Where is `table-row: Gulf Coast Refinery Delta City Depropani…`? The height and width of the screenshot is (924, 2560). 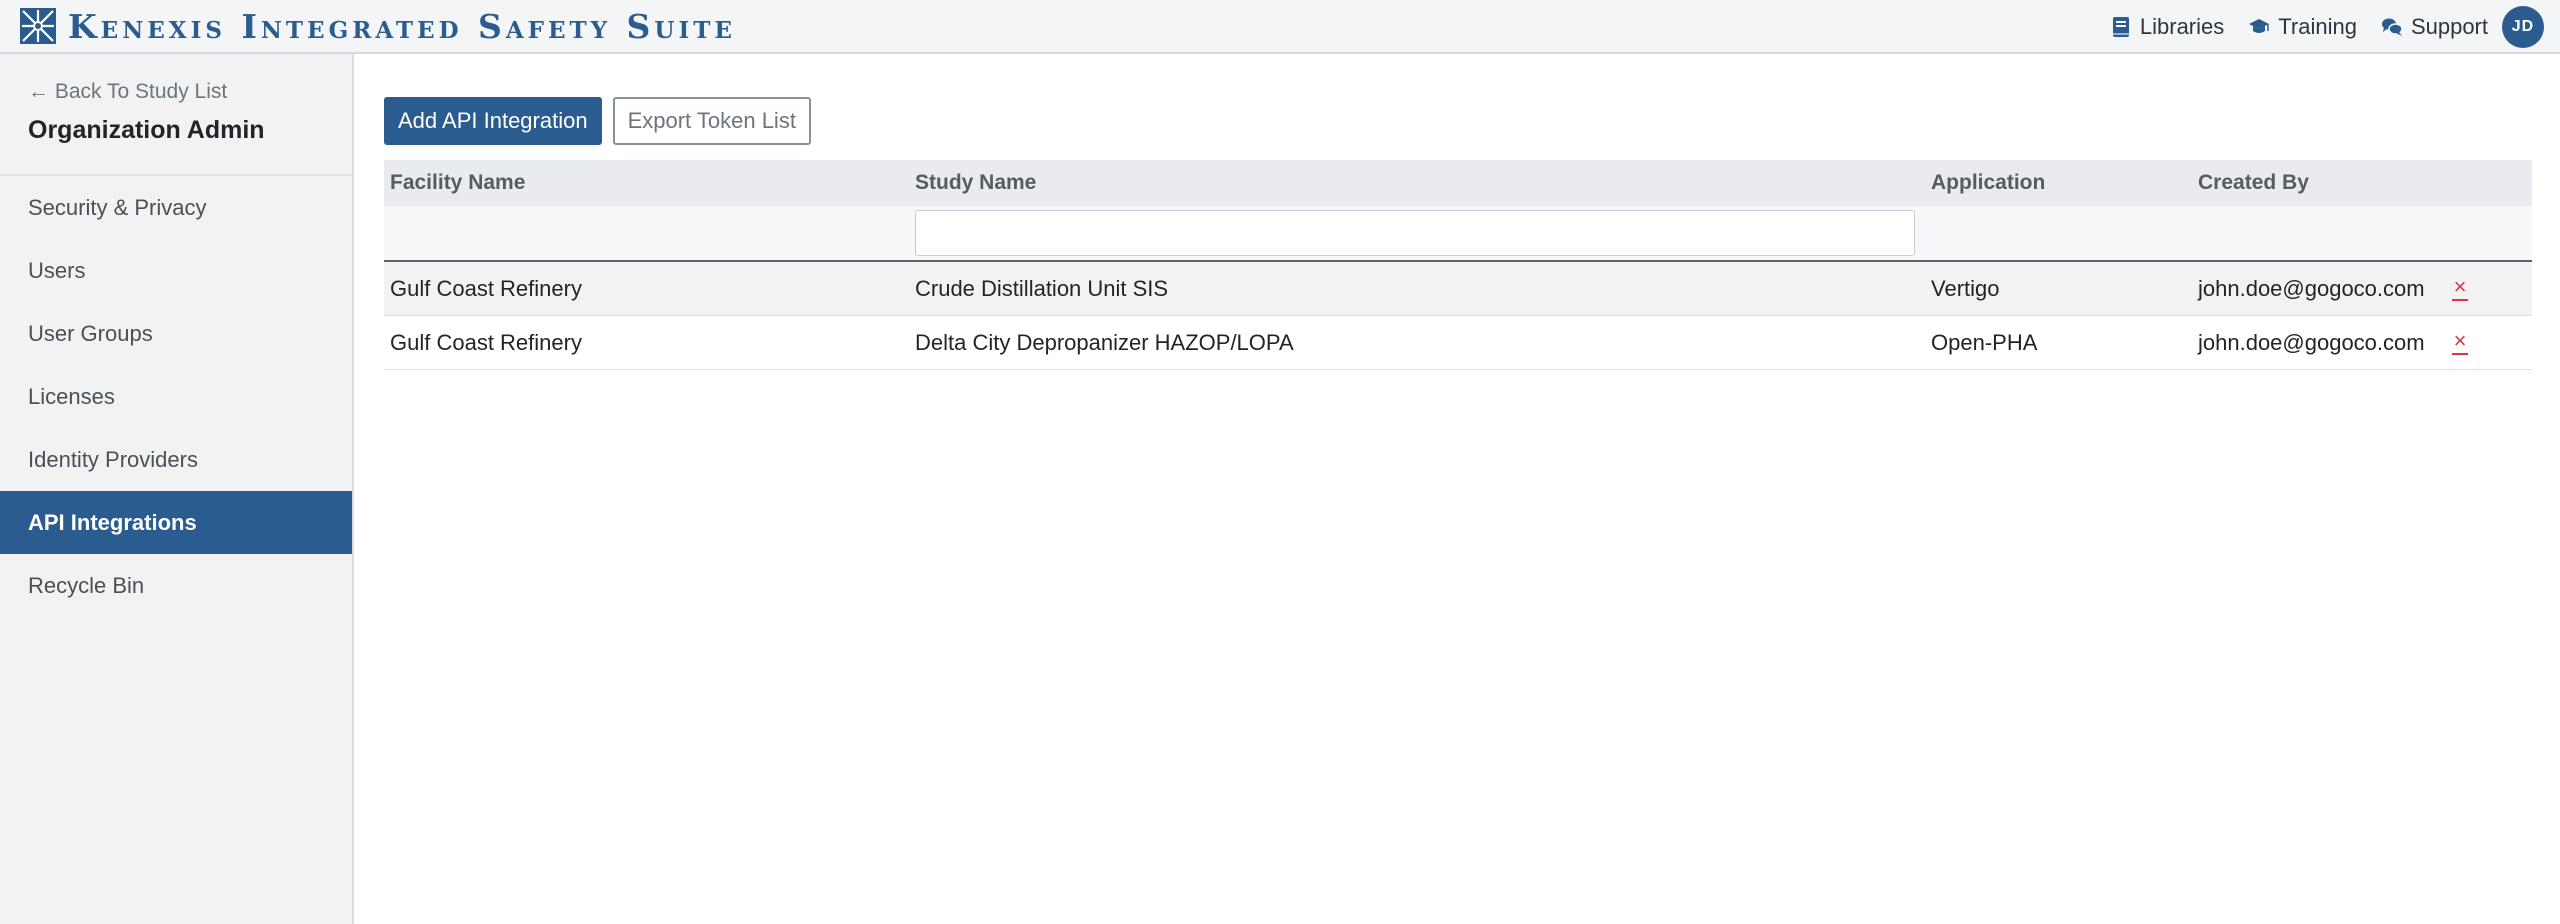 table-row: Gulf Coast Refinery Delta City Depropani… is located at coordinates (1458, 343).